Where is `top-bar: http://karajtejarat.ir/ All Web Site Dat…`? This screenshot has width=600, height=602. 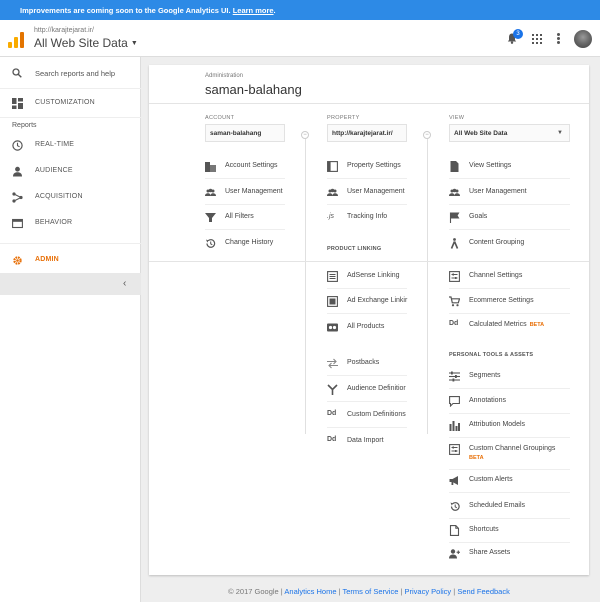 top-bar: http://karajtejarat.ir/ All Web Site Dat… is located at coordinates (300, 38).